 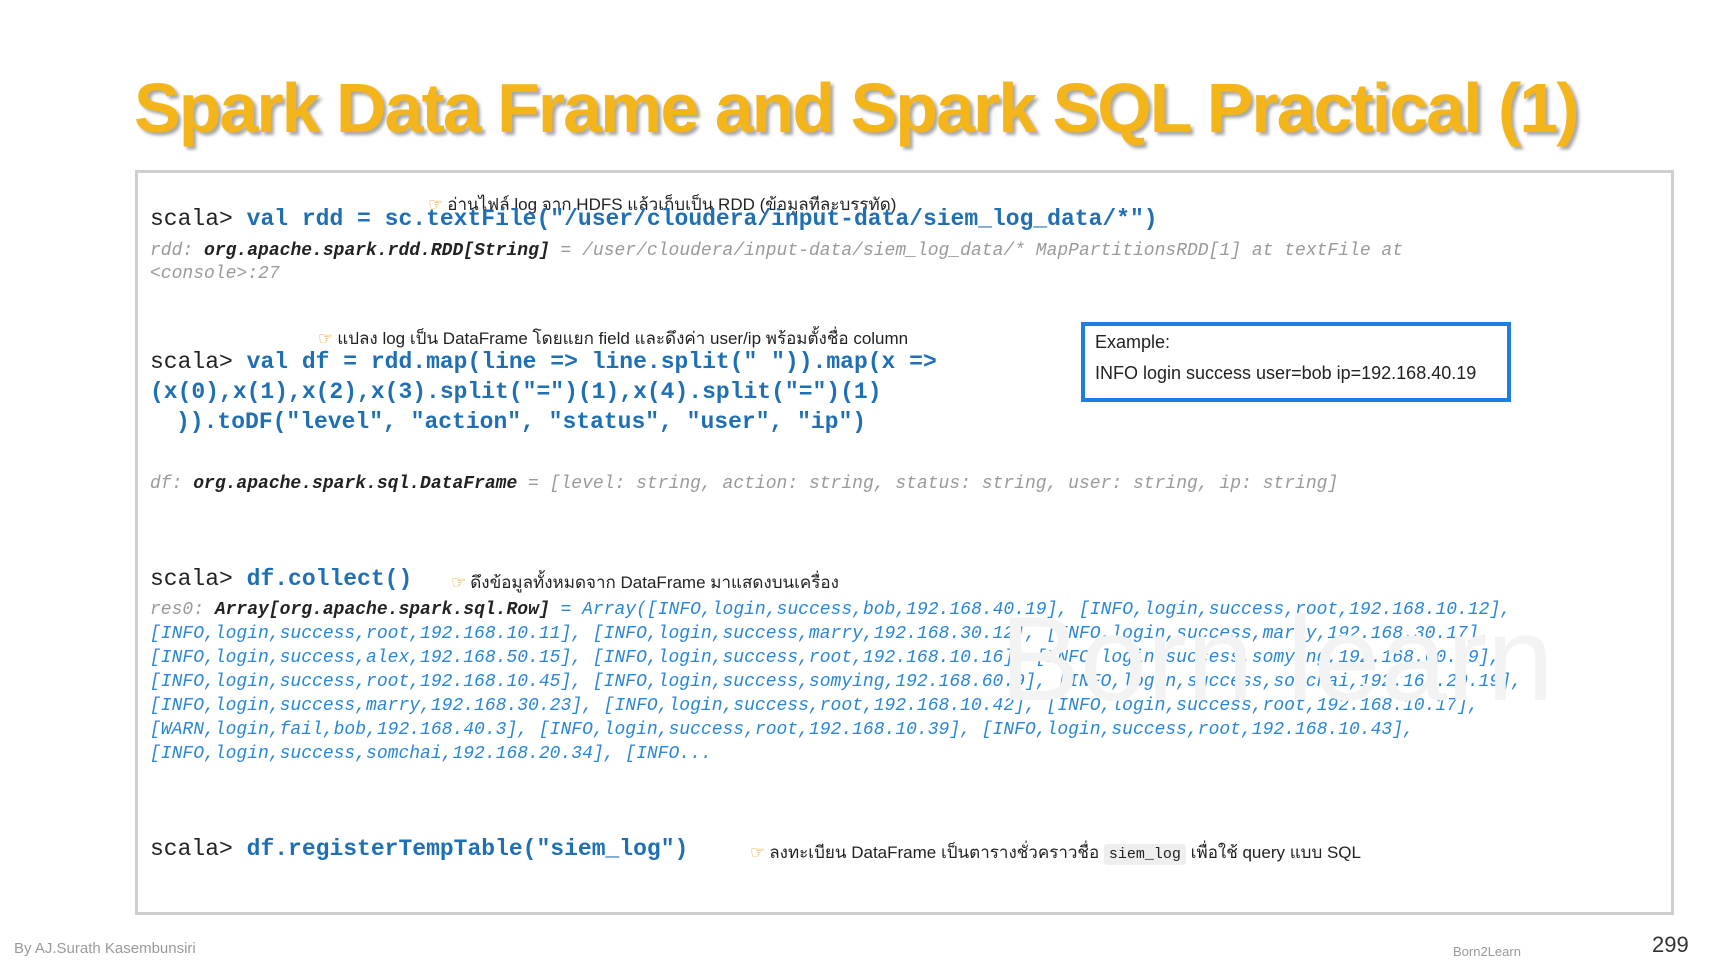 What do you see at coordinates (1144, 854) in the screenshot?
I see `inline-table-name: siem_log` at bounding box center [1144, 854].